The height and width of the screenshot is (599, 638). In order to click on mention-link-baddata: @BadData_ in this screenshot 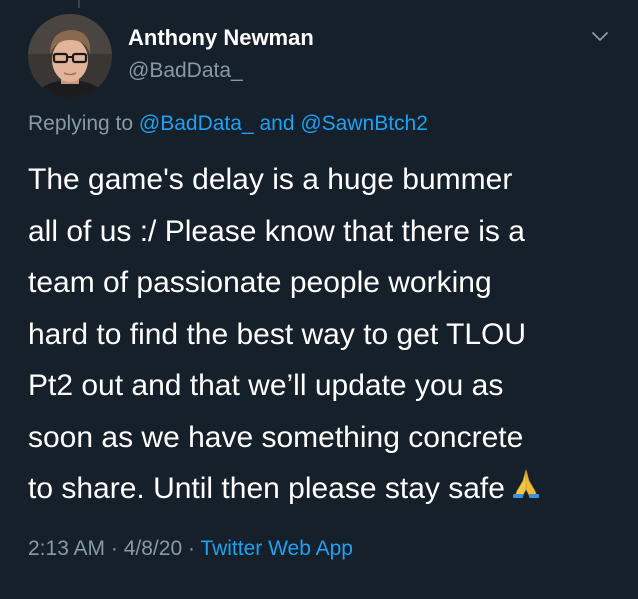, I will do `click(196, 123)`.